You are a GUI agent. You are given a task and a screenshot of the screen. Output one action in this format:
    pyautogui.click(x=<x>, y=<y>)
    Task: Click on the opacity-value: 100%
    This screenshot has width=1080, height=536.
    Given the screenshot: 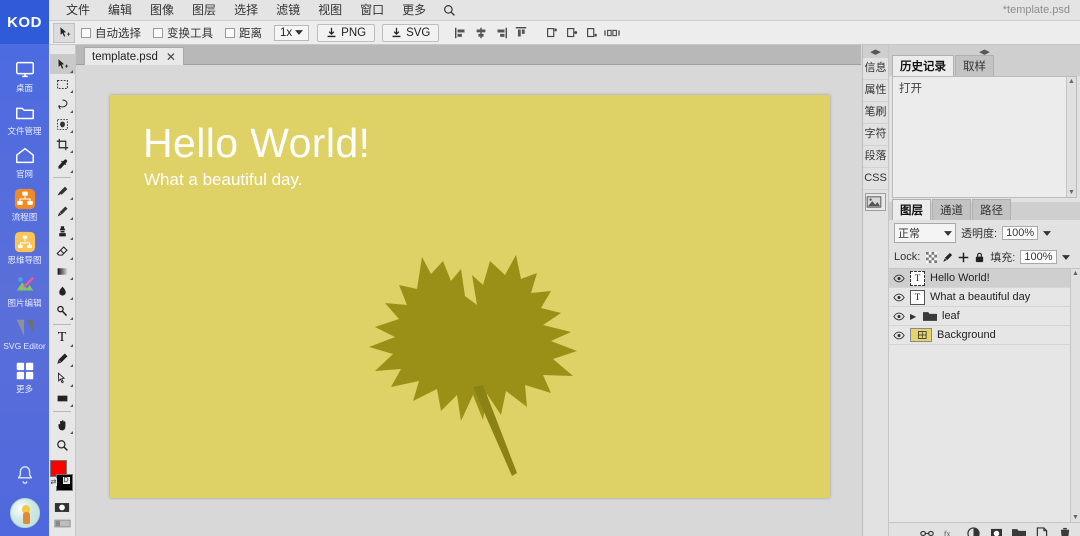 What is the action you would take?
    pyautogui.click(x=1020, y=233)
    